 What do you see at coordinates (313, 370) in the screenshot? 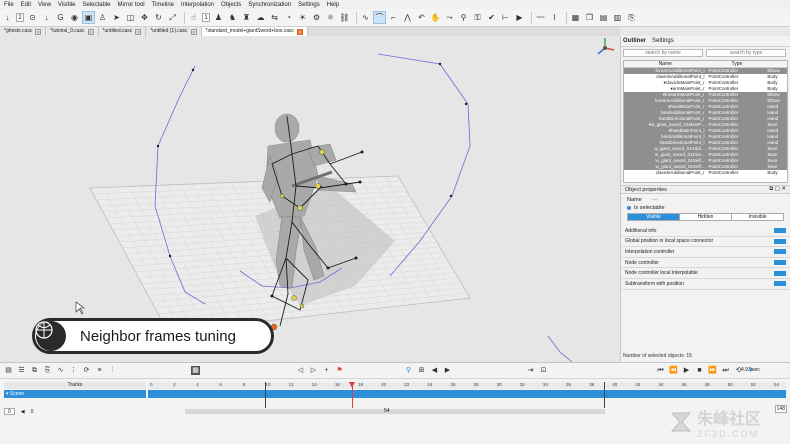
I see `next-key-icon: ▷` at bounding box center [313, 370].